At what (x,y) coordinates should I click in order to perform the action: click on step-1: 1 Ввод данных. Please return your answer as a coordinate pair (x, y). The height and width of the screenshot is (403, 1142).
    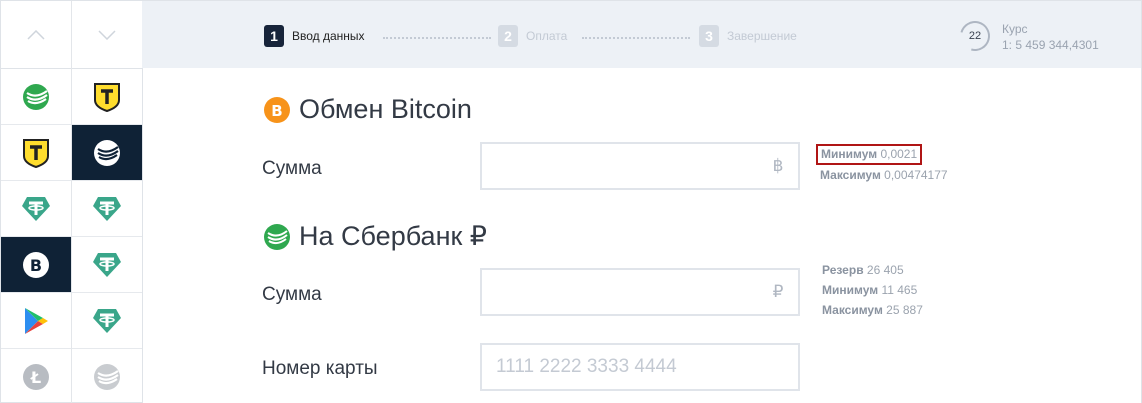
    Looking at the image, I should click on (314, 36).